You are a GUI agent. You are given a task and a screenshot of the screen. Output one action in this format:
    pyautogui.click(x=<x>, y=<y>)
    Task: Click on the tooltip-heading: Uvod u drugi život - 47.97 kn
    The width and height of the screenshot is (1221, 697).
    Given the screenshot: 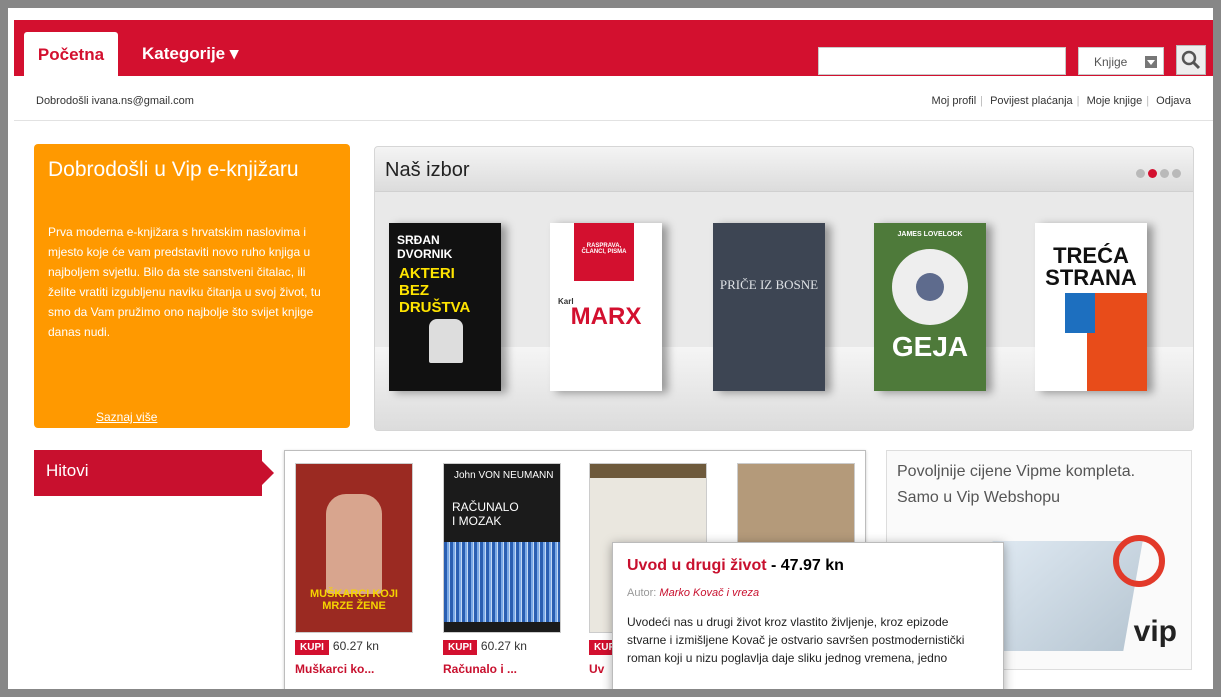 What is the action you would take?
    pyautogui.click(x=735, y=566)
    